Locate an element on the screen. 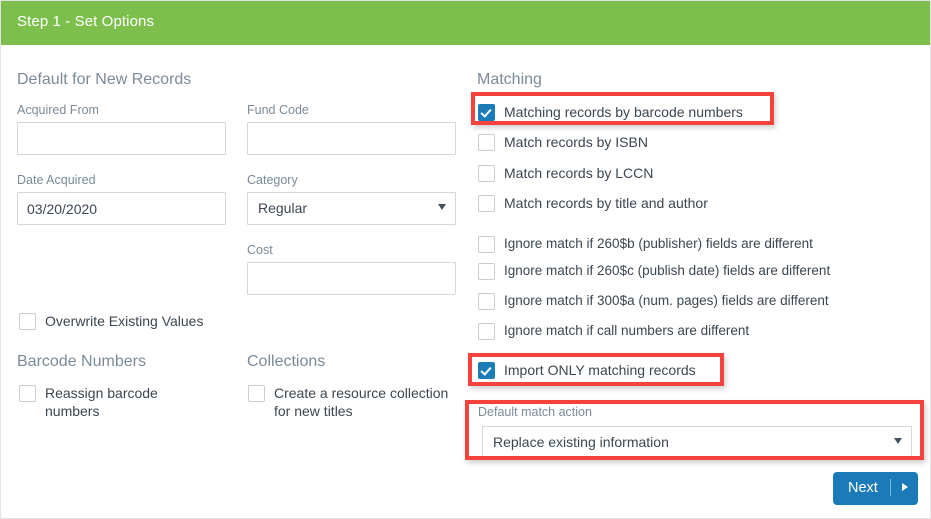  match-by-lccn-row: Match records by LCCN is located at coordinates (623, 173).